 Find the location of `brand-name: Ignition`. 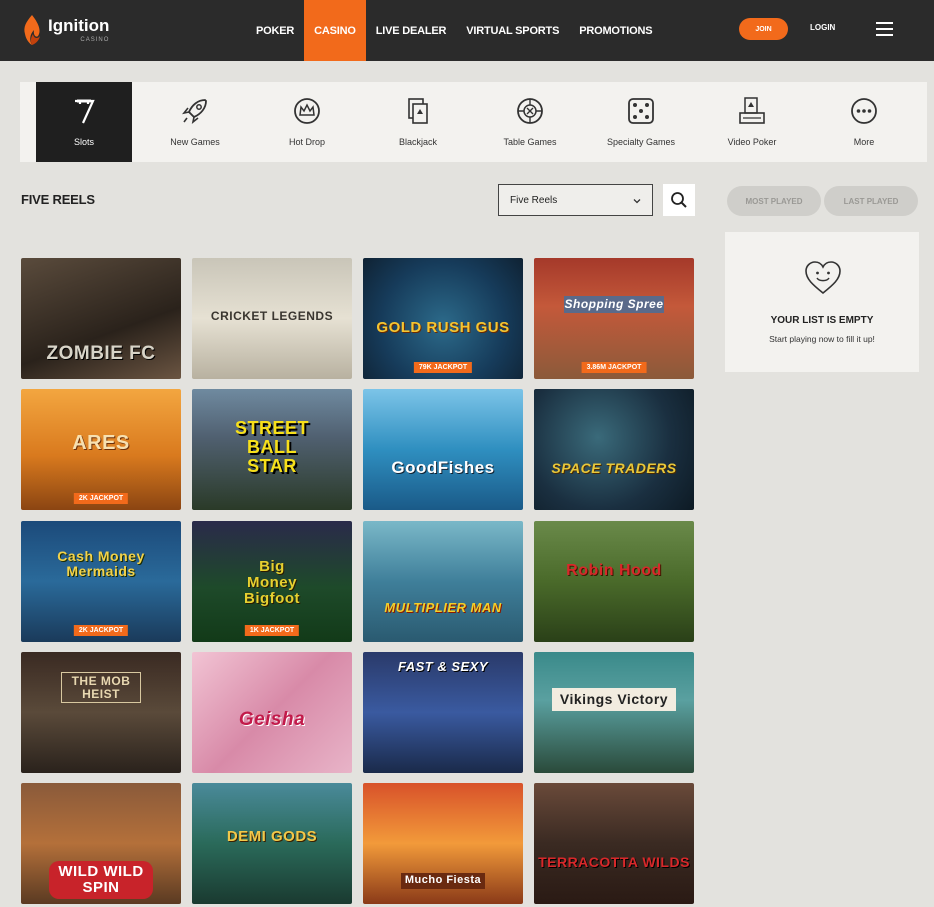

brand-name: Ignition is located at coordinates (79, 25).